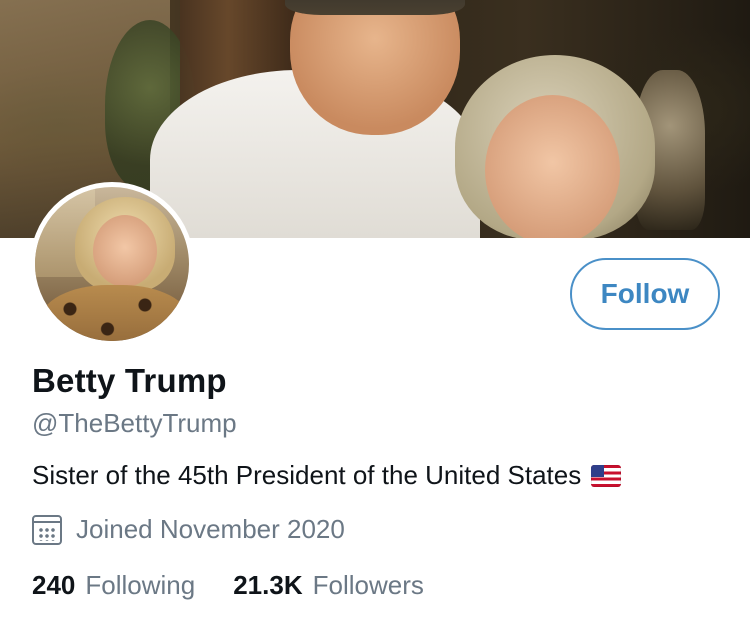 The height and width of the screenshot is (627, 750). Describe the element at coordinates (125, 251) in the screenshot. I see `avatar-face` at that location.